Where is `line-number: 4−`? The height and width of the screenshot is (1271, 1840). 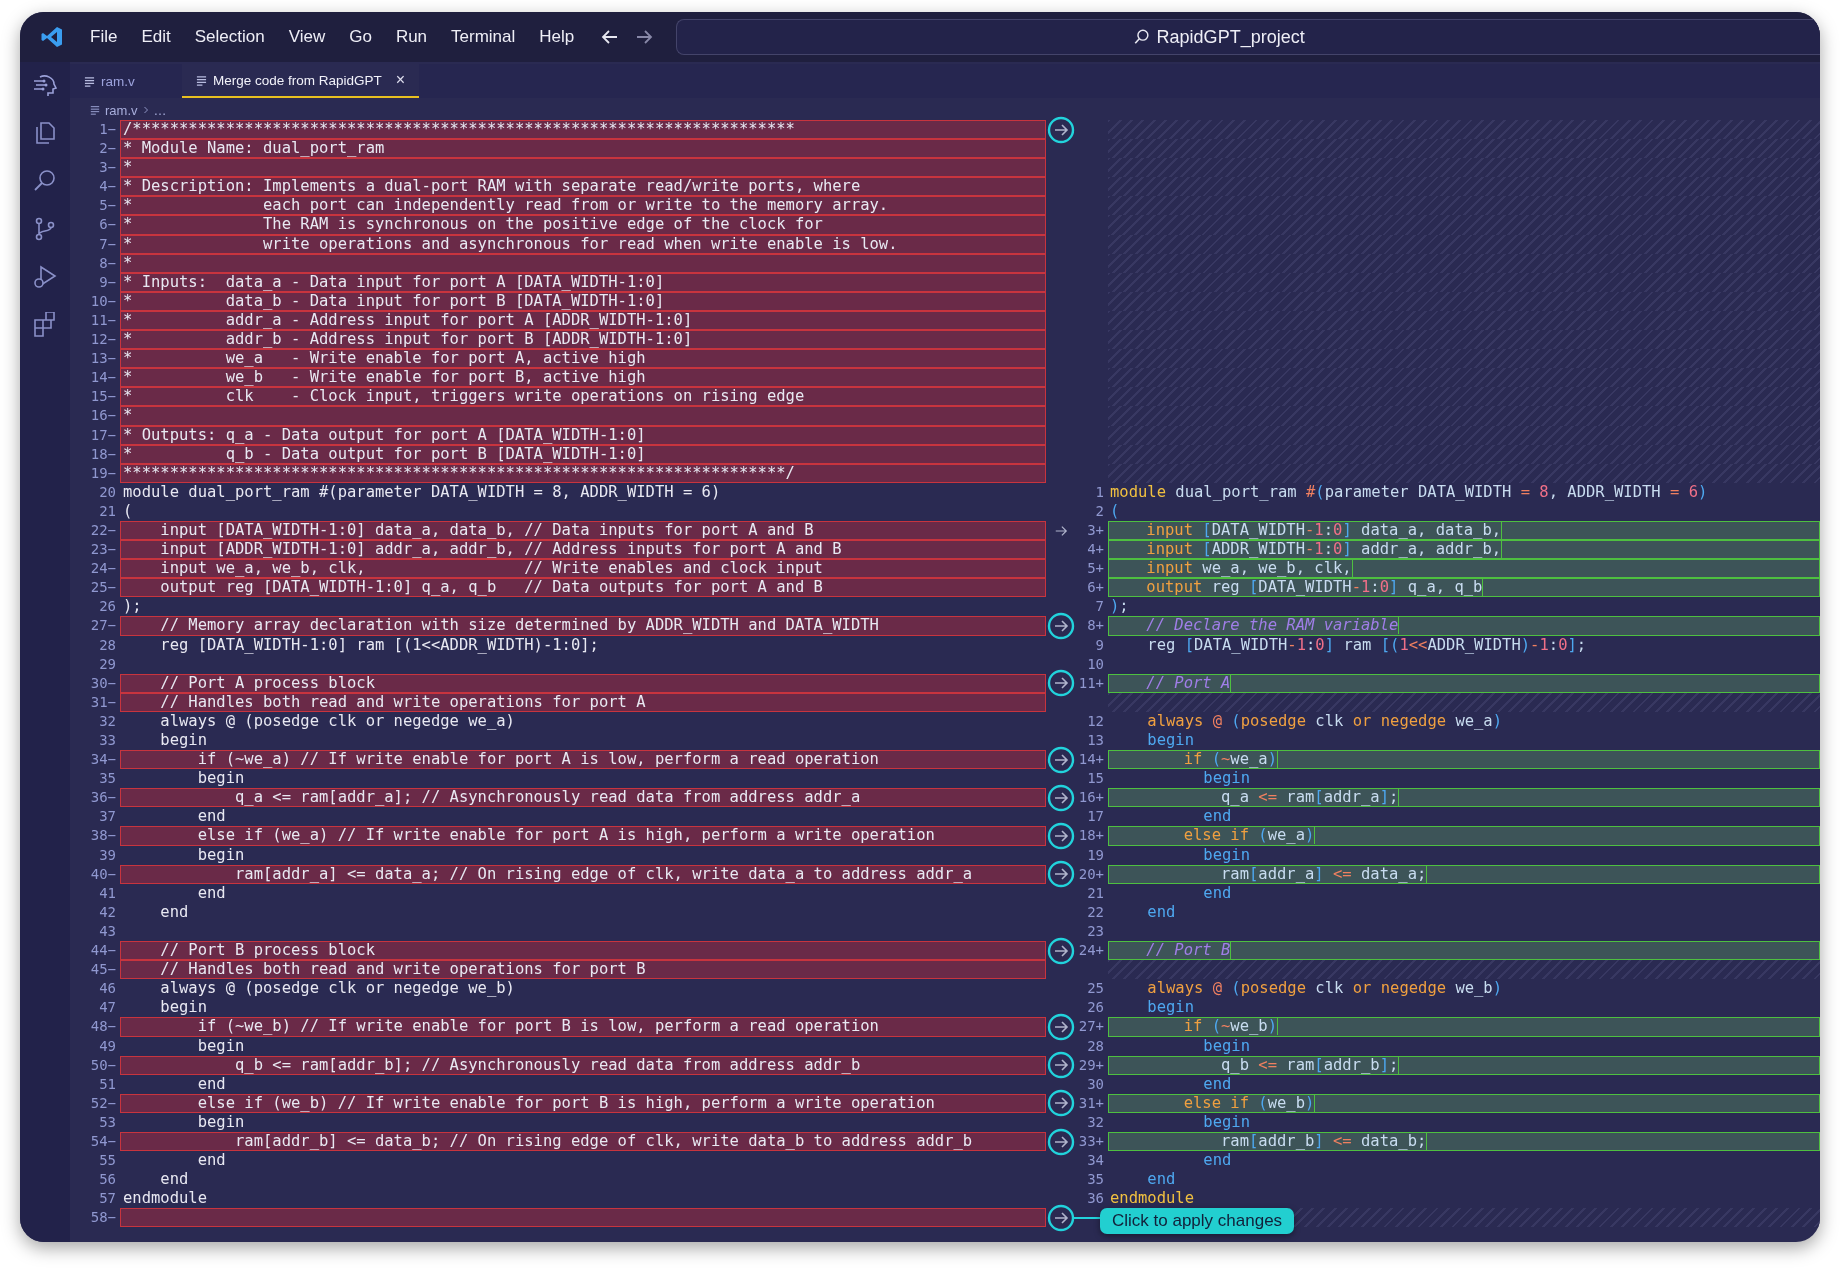
line-number: 4− is located at coordinates (107, 187).